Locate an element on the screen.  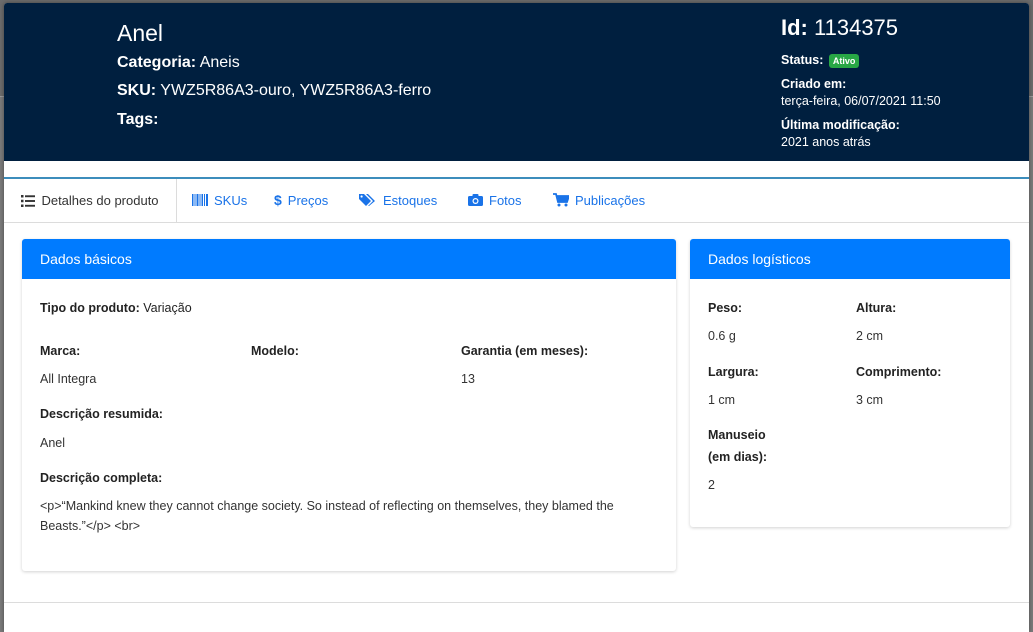
id-label: Id: is located at coordinates (794, 27).